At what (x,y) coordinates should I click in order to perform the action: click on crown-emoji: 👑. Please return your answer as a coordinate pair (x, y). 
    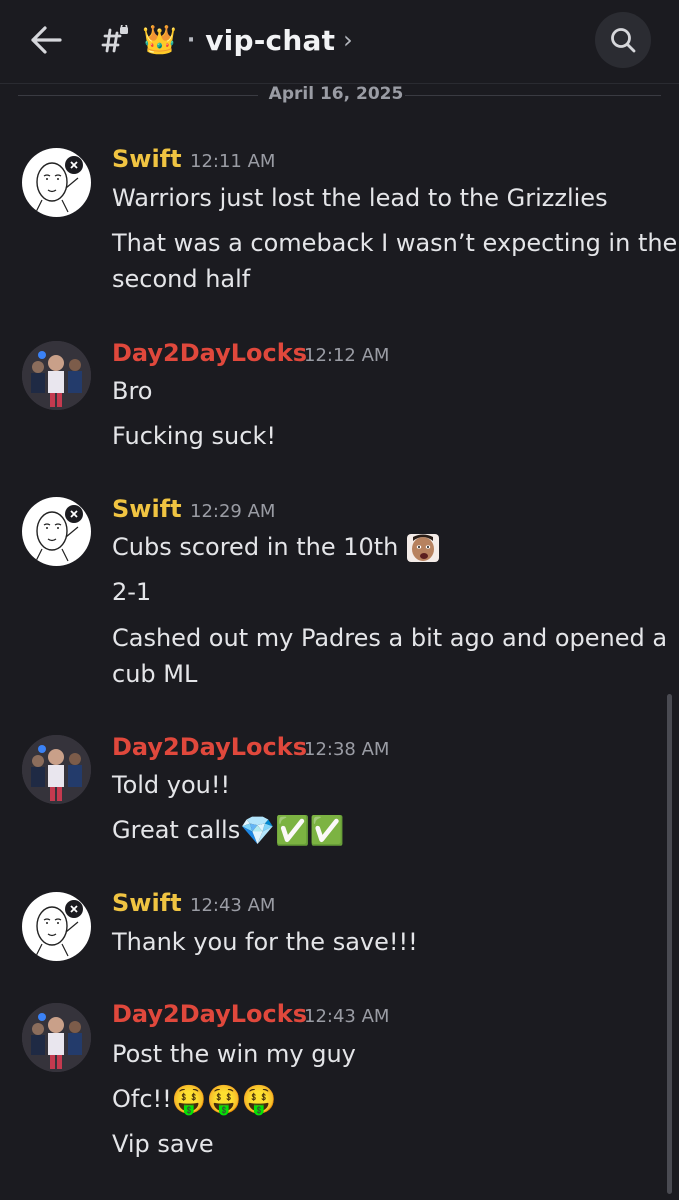
    Looking at the image, I should click on (159, 39).